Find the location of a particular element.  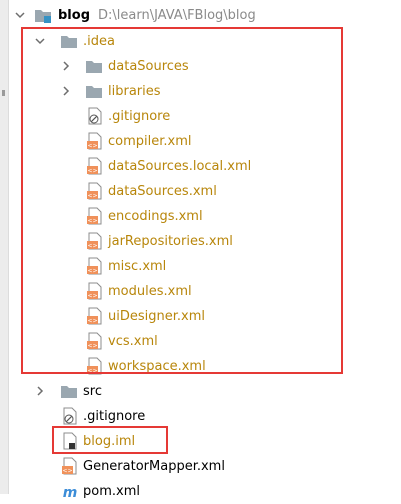

tree-row-libraries-folder: libraries is located at coordinates (200, 91).